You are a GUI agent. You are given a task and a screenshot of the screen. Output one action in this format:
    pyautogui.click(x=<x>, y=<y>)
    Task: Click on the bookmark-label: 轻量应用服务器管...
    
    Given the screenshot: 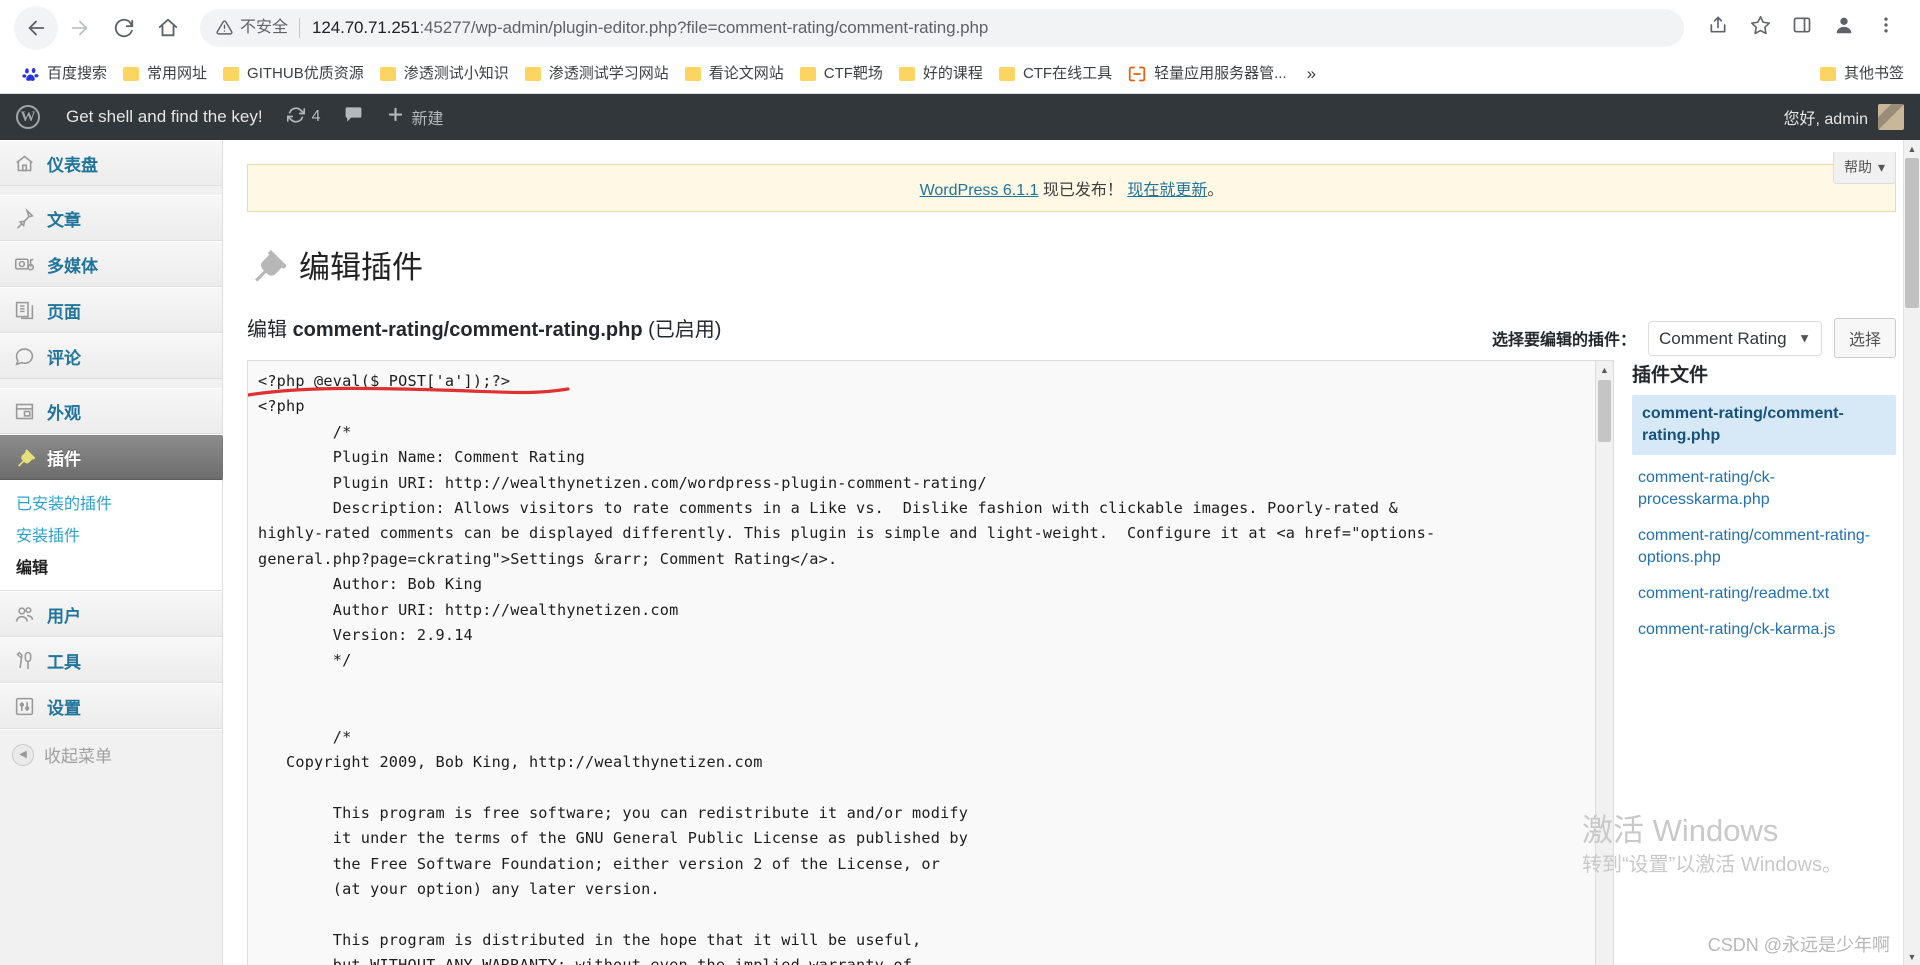 What is the action you would take?
    pyautogui.click(x=1220, y=73)
    